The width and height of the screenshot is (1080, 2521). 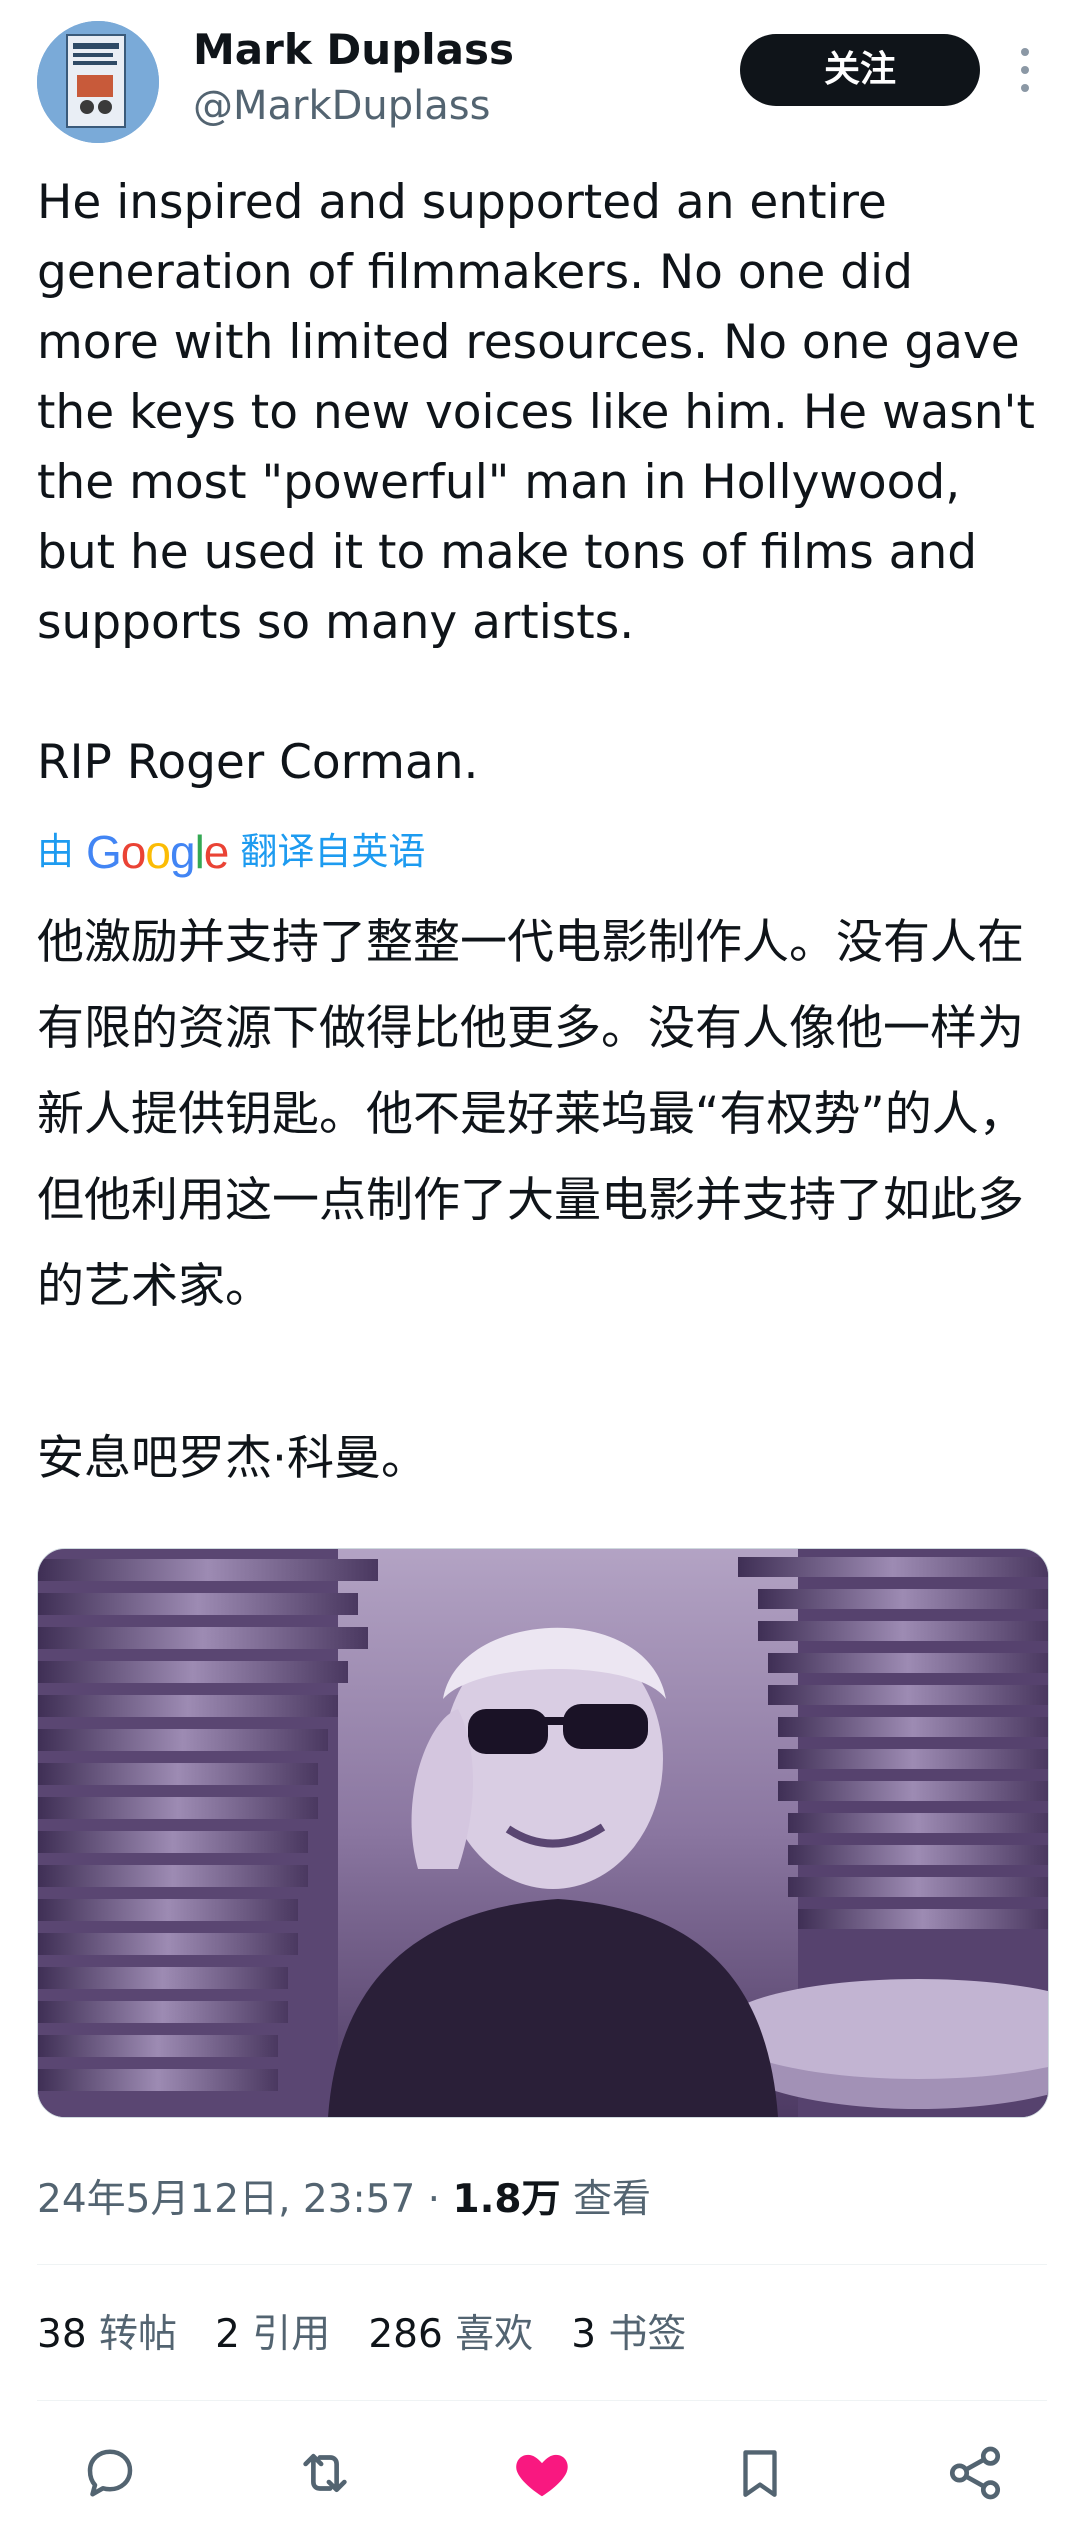 I want to click on reposts-stat: 38 转帖, so click(x=107, y=2335).